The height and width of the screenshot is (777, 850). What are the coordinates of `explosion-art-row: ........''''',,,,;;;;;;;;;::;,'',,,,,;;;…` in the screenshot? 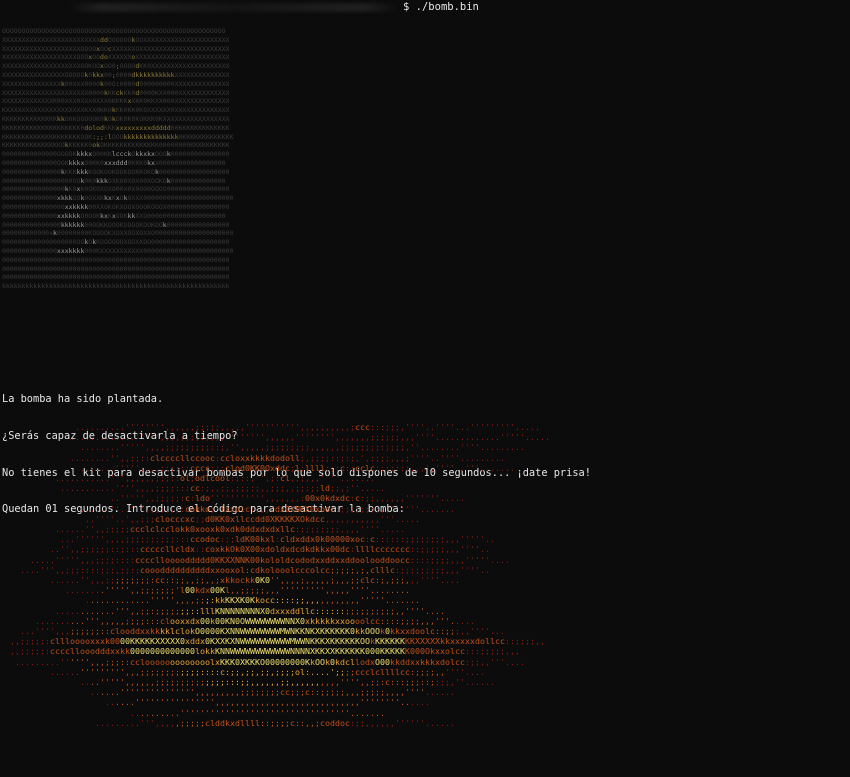 It's located at (302, 447).